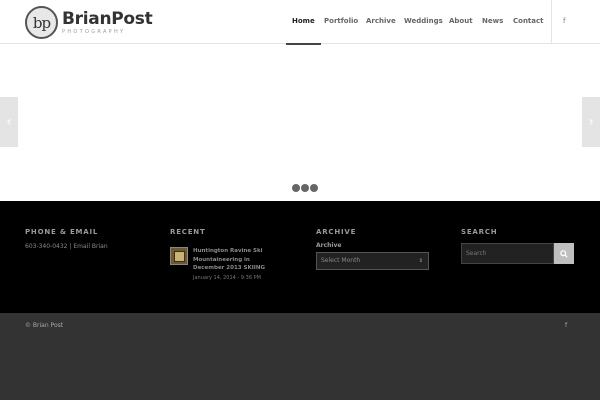 Image resolution: width=600 pixels, height=400 pixels. I want to click on archive-label: Archive, so click(329, 245).